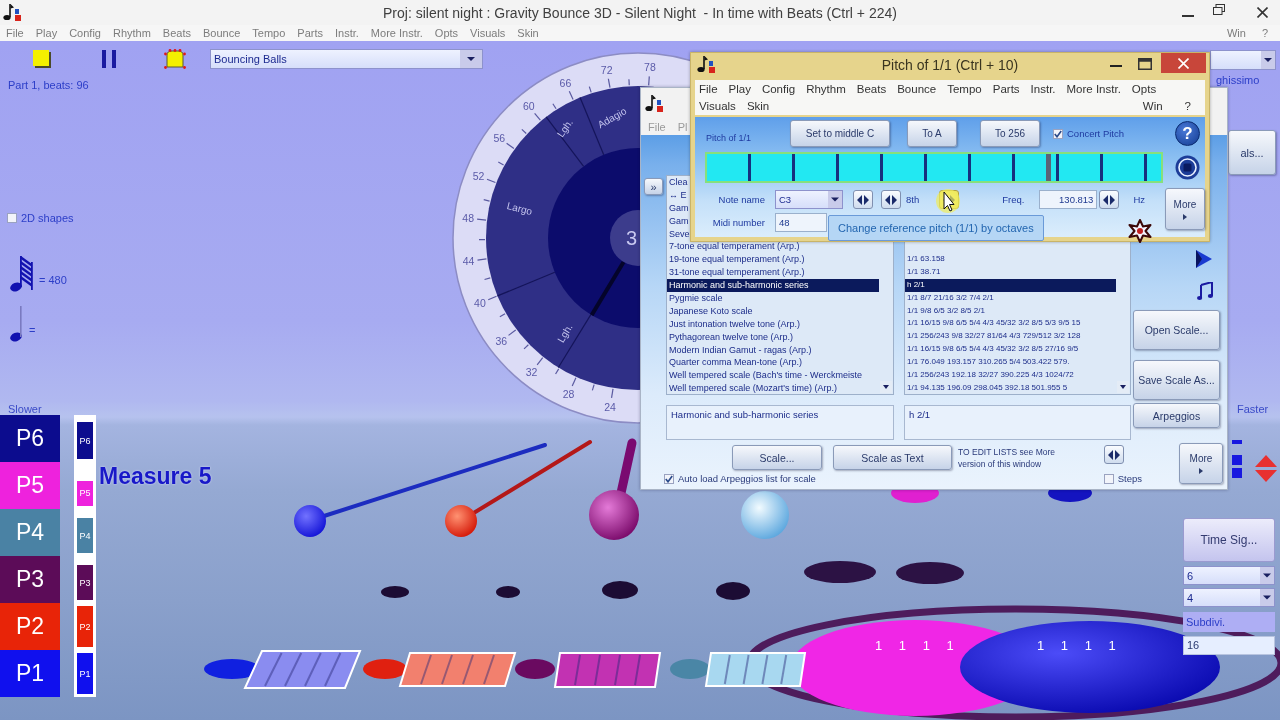 This screenshot has height=720, width=1280. Describe the element at coordinates (109, 59) in the screenshot. I see `pause-icon` at that location.